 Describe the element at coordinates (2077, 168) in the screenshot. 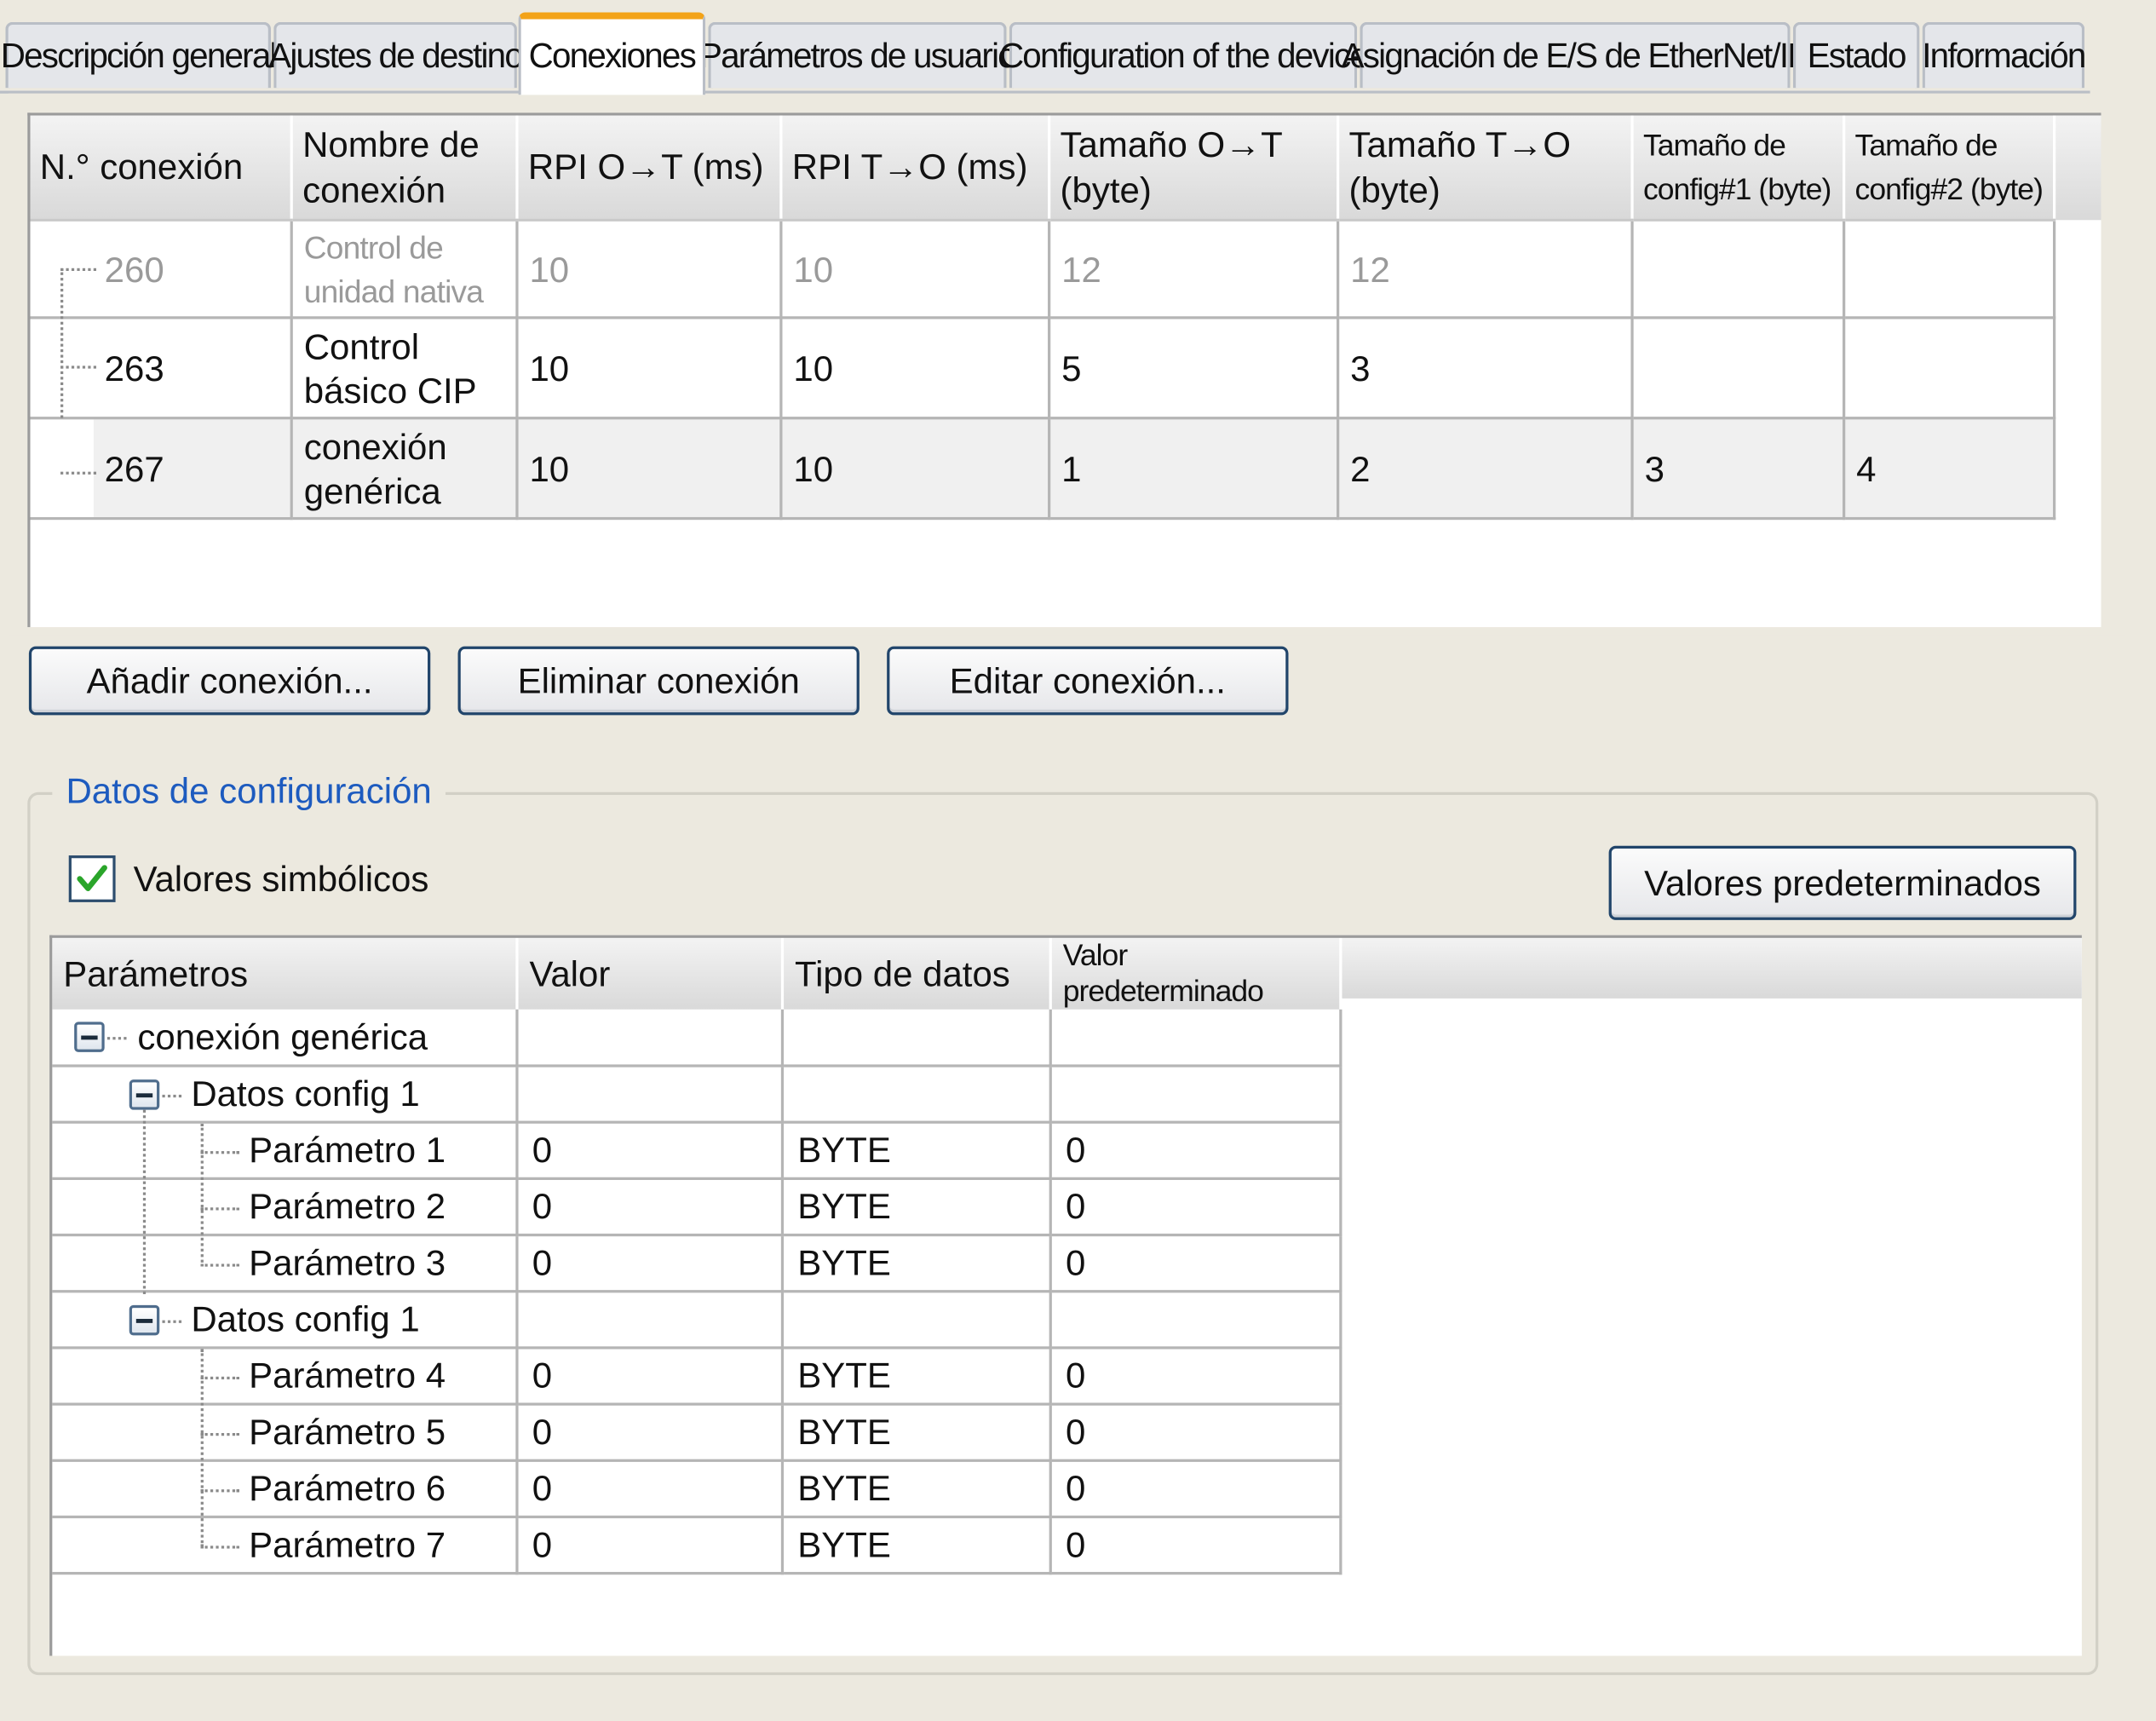

I see `grid-header-filler` at that location.